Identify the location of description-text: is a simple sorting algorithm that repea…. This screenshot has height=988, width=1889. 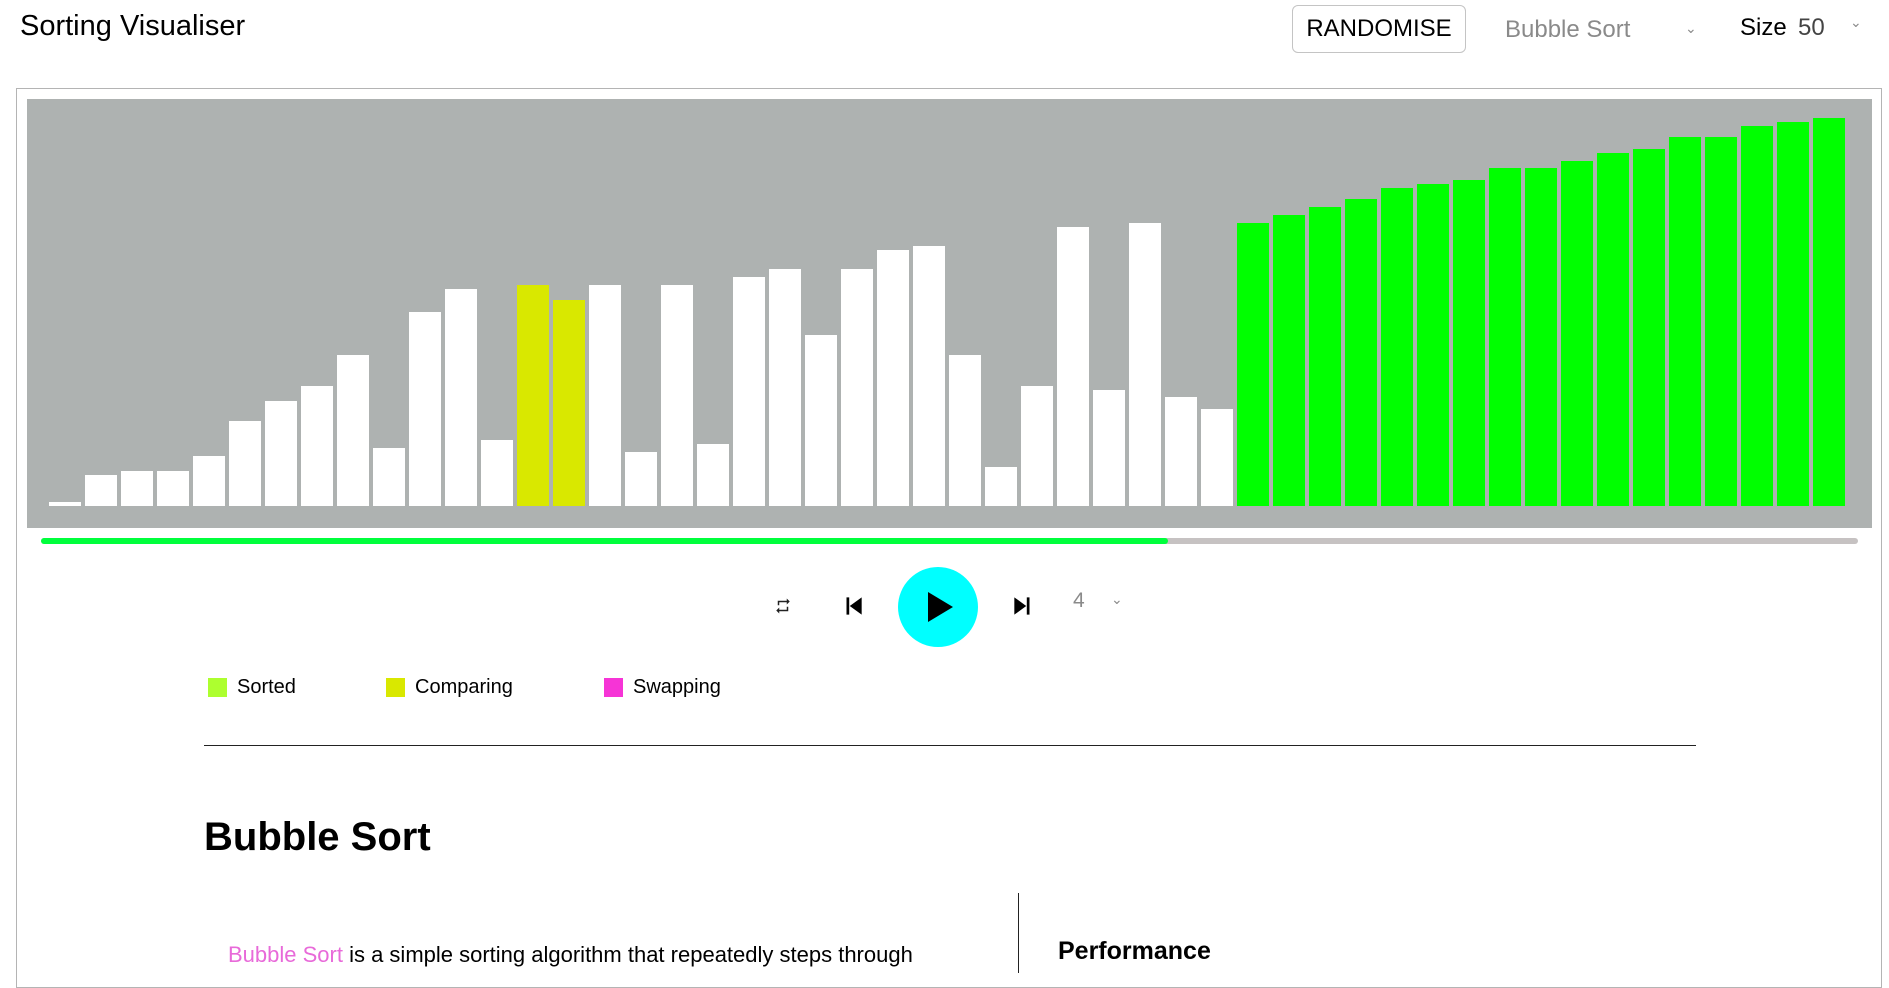
(627, 954).